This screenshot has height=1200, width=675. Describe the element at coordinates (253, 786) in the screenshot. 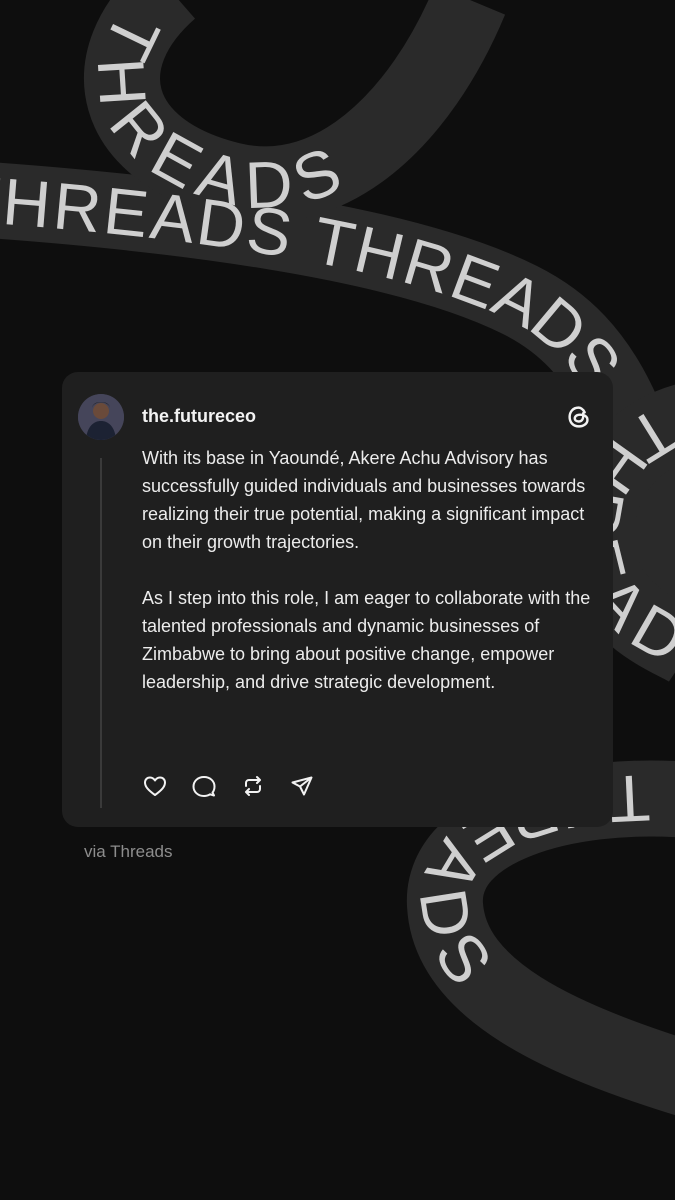

I see `repost-icon` at that location.